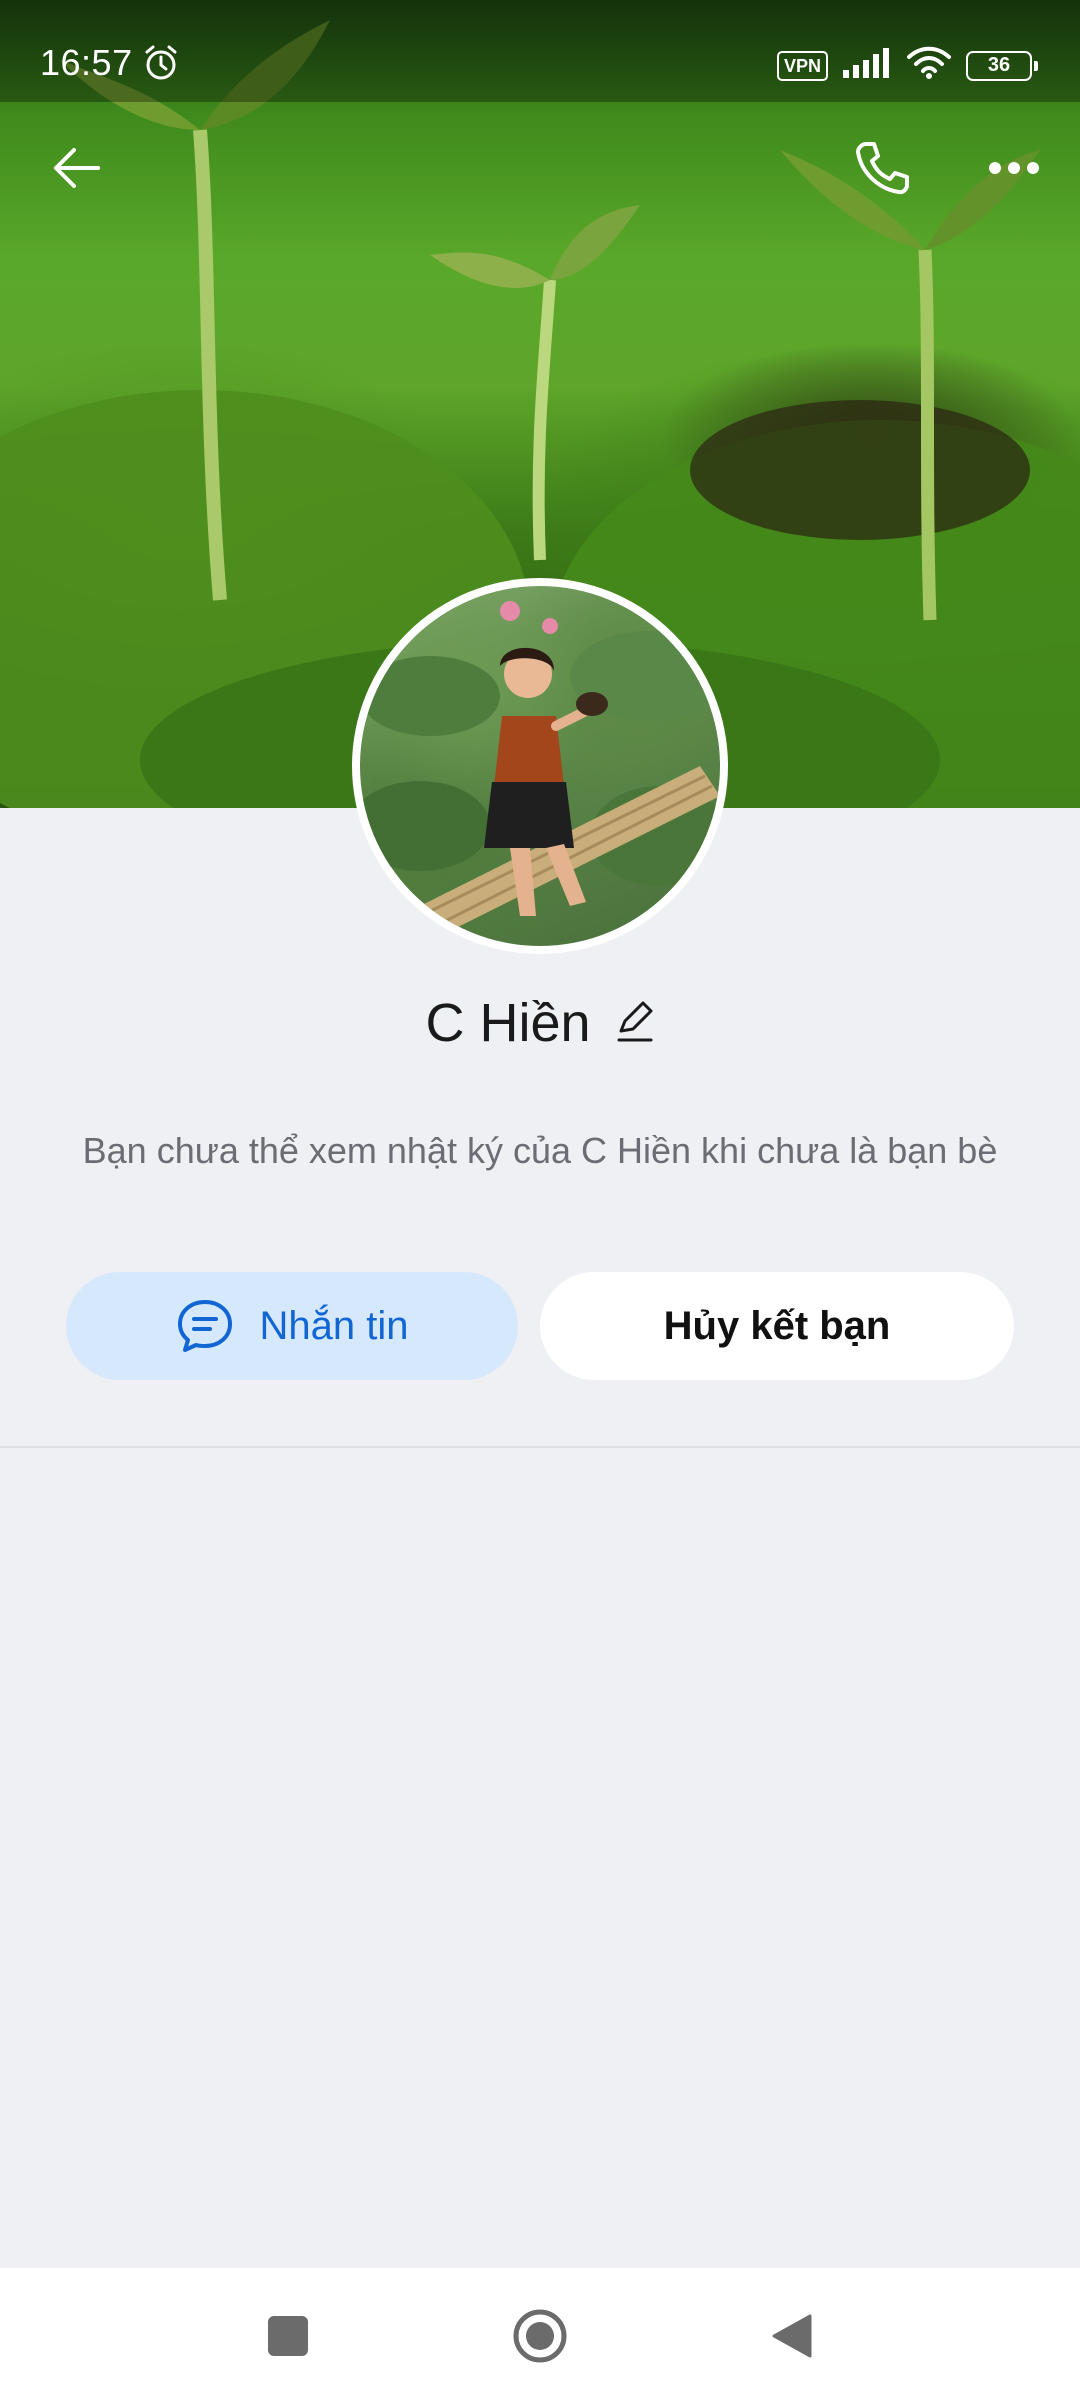 The width and height of the screenshot is (1080, 2400). Describe the element at coordinates (334, 1325) in the screenshot. I see `message-button-label: Nhắn tin` at that location.